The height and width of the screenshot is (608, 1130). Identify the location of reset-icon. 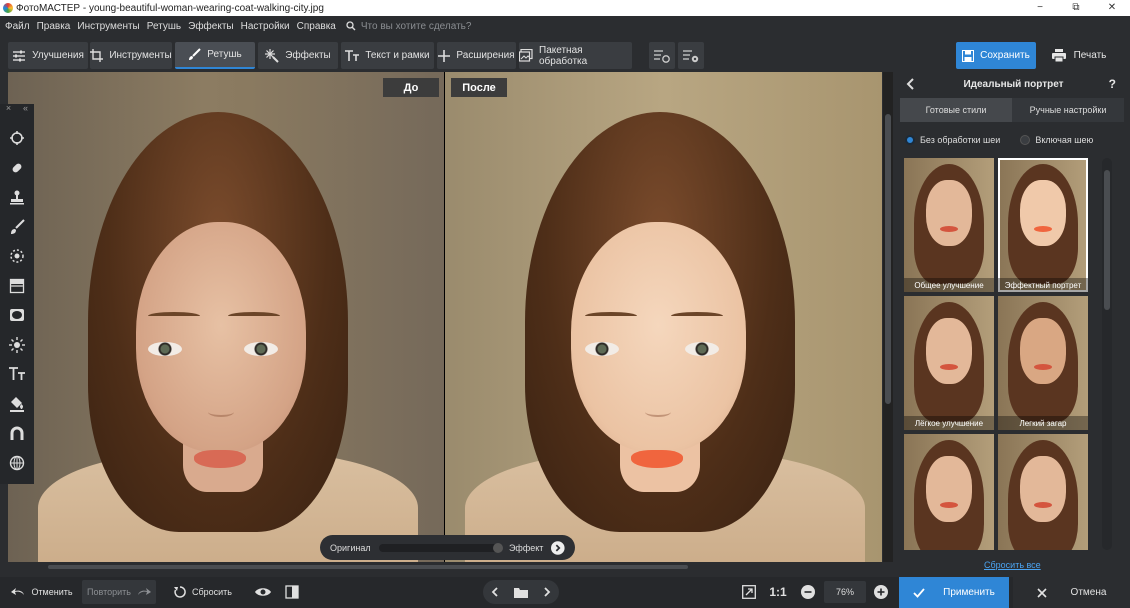
(179, 592).